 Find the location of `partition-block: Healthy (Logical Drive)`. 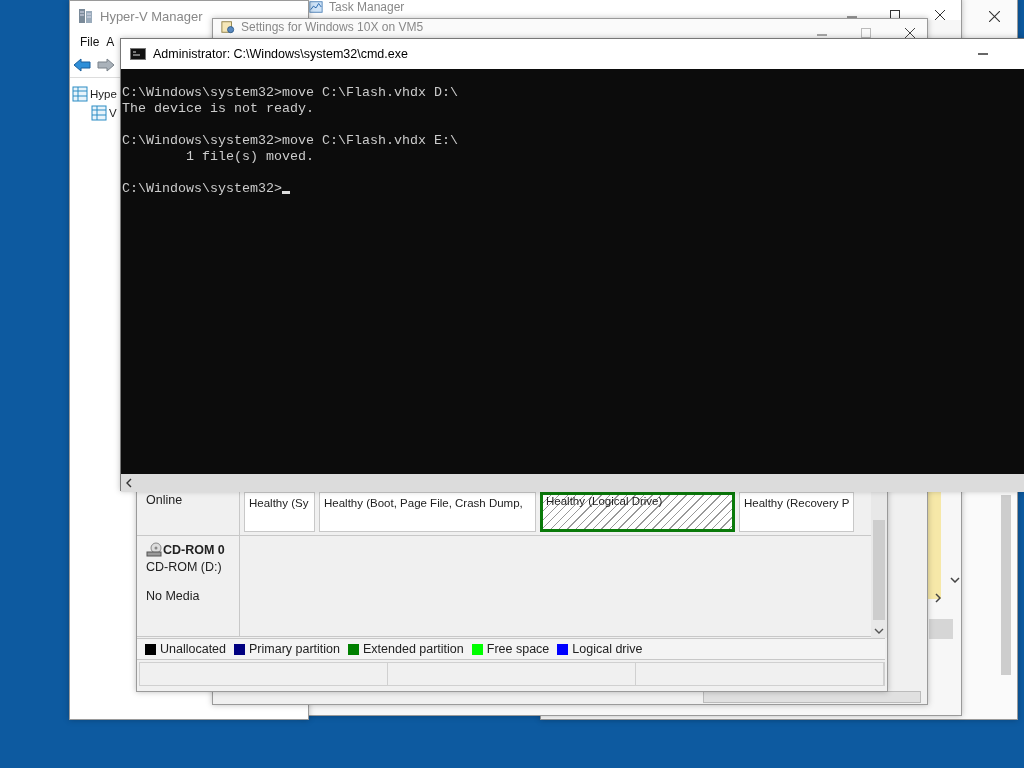

partition-block: Healthy (Logical Drive) is located at coordinates (637, 512).